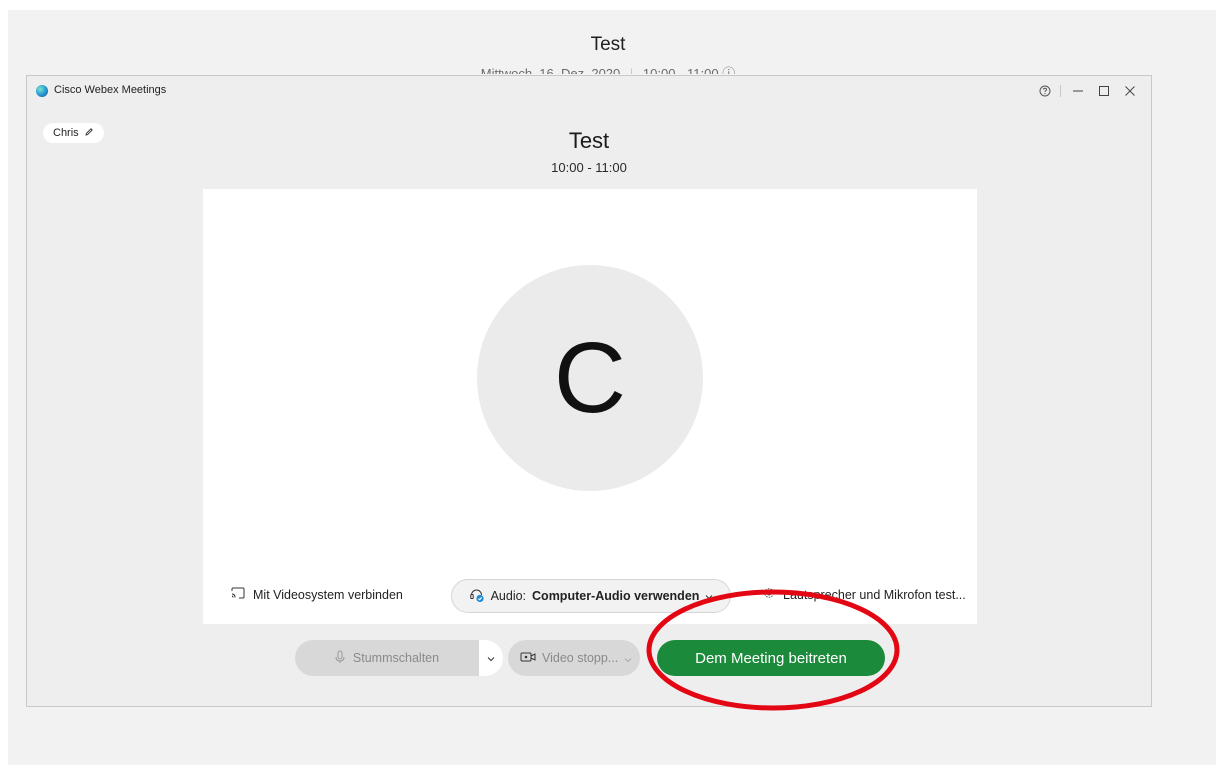  I want to click on headset-icon, so click(477, 596).